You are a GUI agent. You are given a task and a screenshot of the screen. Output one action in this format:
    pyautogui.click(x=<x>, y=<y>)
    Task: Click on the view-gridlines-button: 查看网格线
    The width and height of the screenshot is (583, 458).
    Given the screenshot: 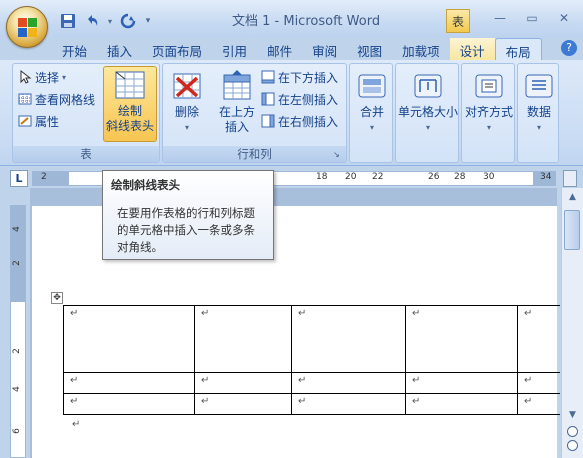 What is the action you would take?
    pyautogui.click(x=56, y=99)
    